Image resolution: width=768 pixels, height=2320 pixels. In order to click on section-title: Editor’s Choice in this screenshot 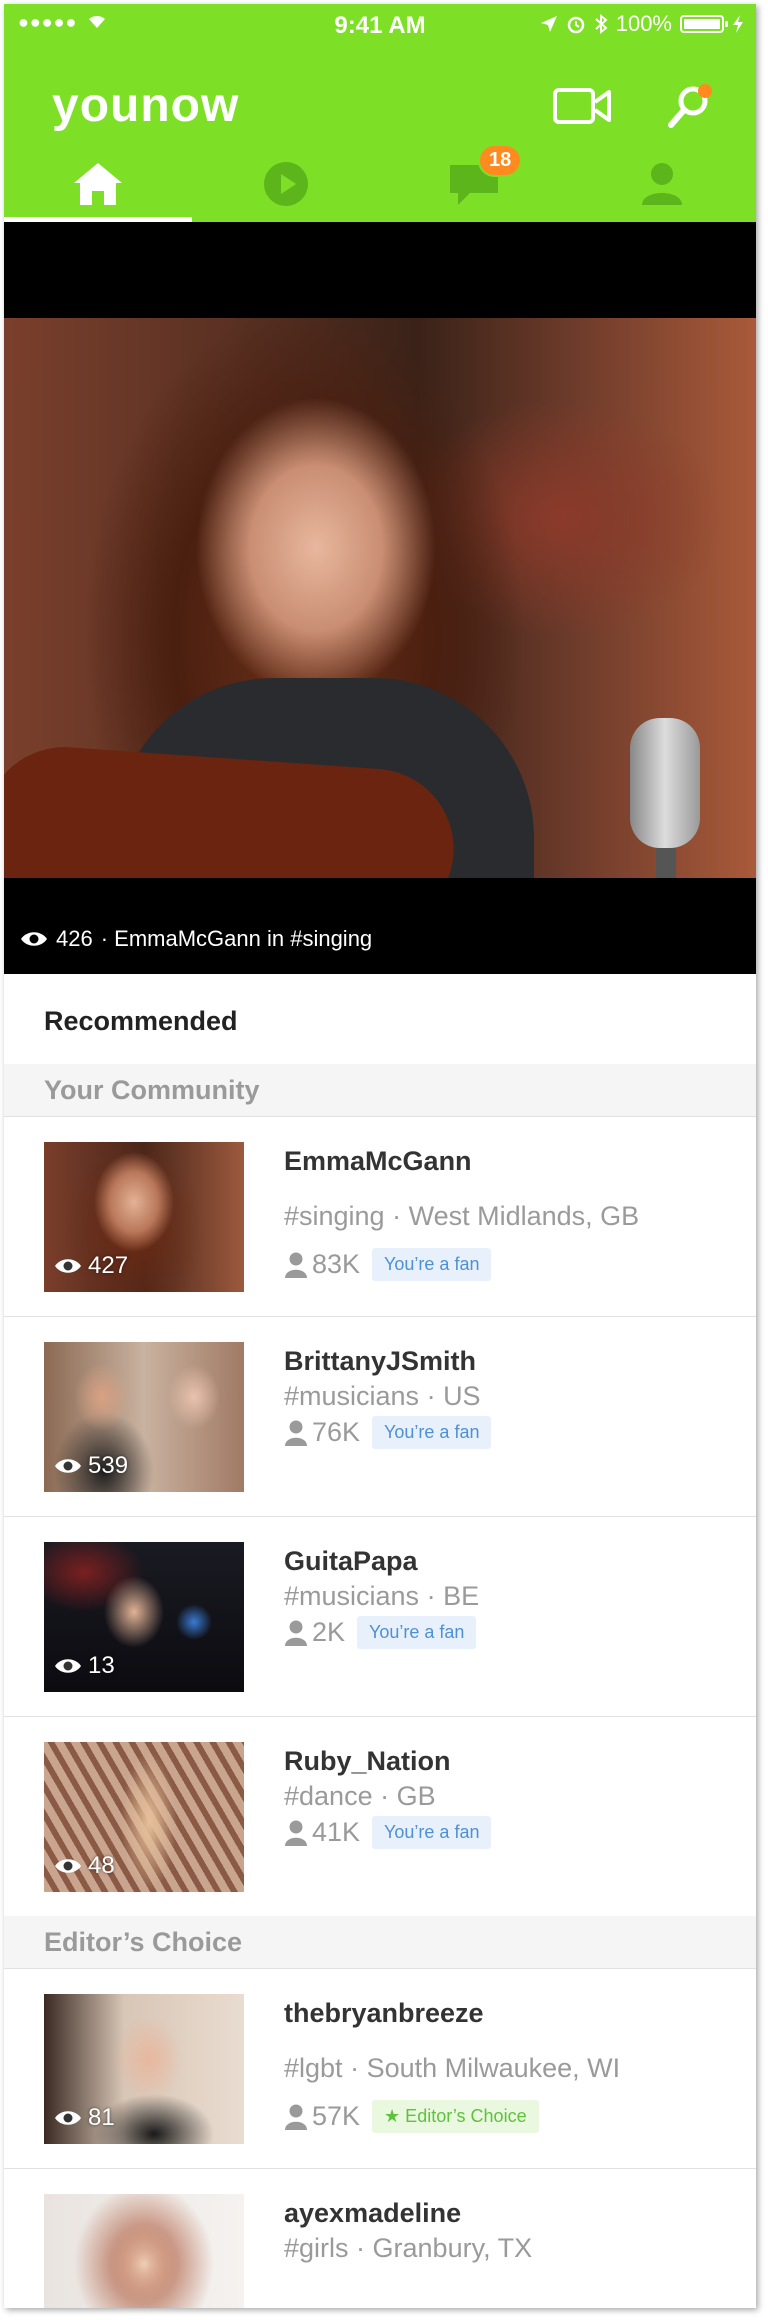, I will do `click(143, 1942)`.